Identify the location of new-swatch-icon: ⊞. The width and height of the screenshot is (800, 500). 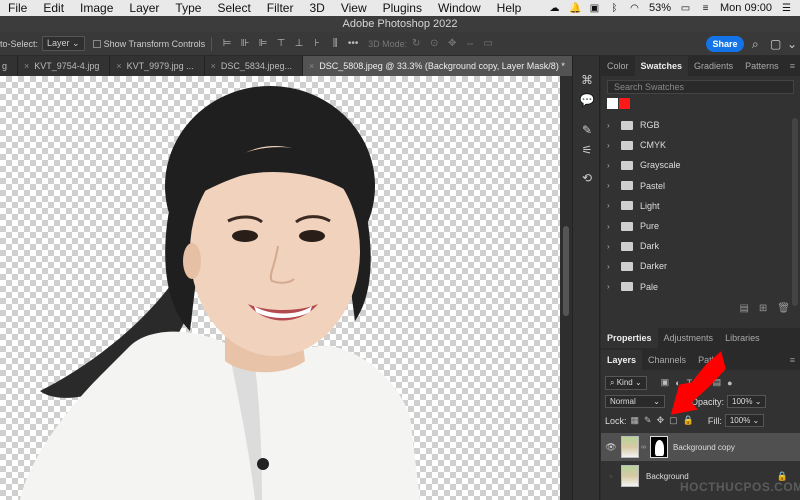
(763, 308).